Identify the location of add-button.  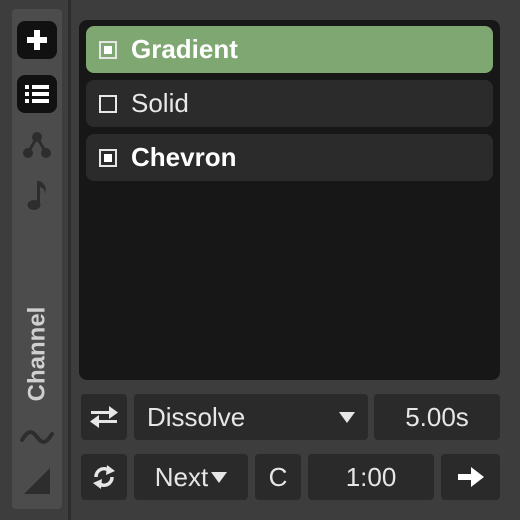
(37, 40).